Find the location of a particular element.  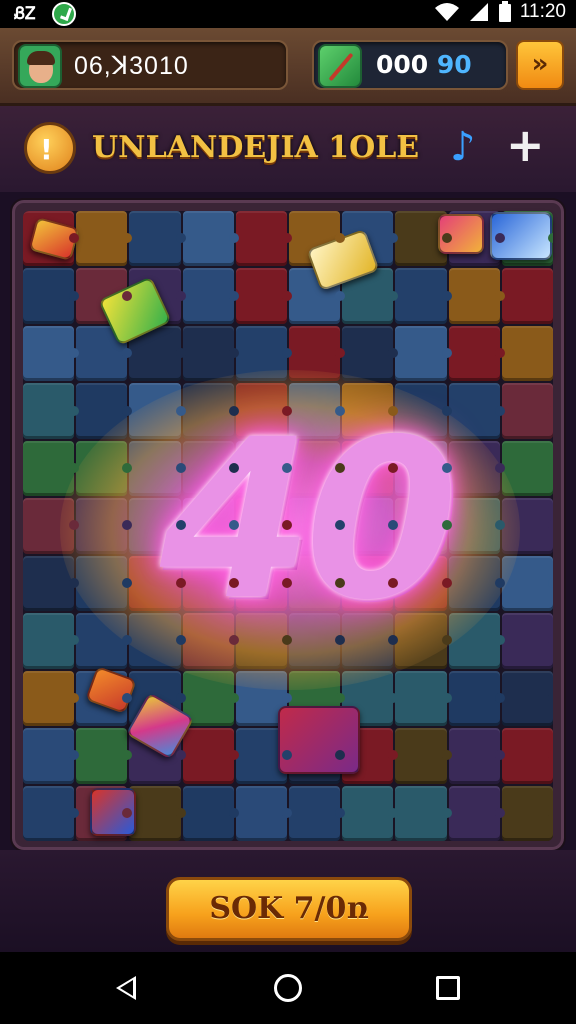

coin-value-accent: 90 is located at coordinates (454, 64).